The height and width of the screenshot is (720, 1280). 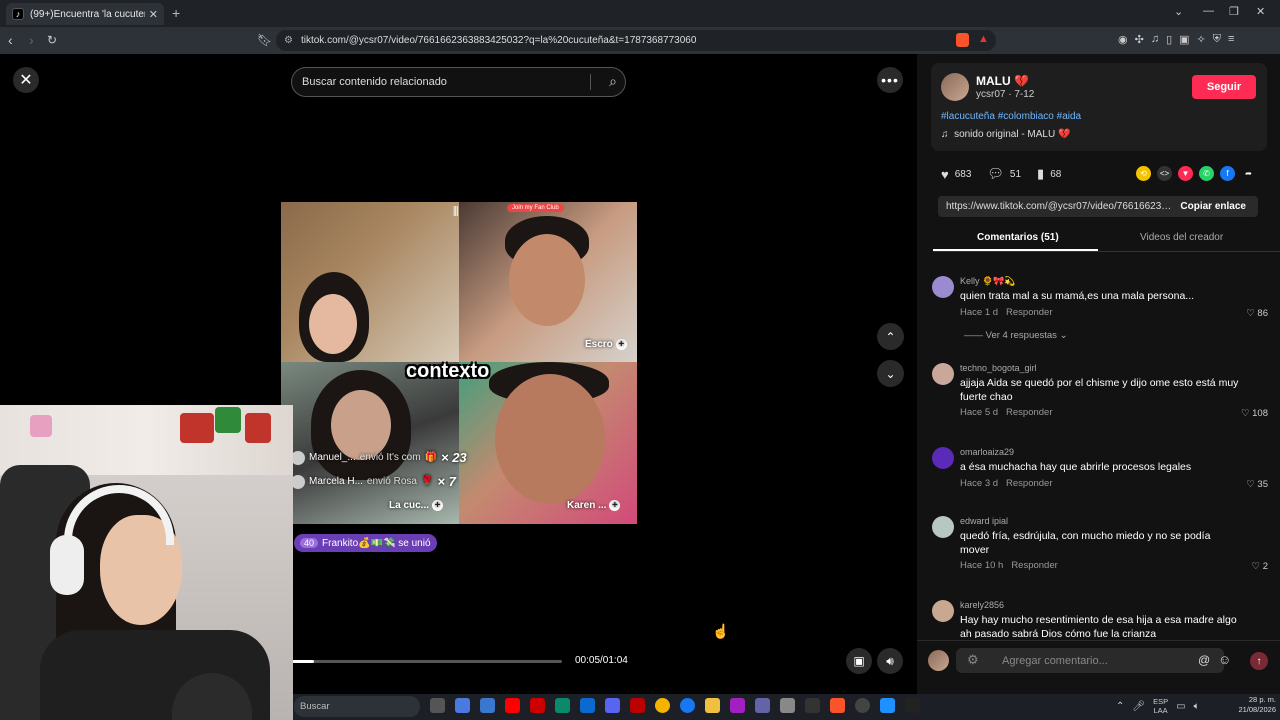 I want to click on facebook-icon: f, so click(x=1227, y=173).